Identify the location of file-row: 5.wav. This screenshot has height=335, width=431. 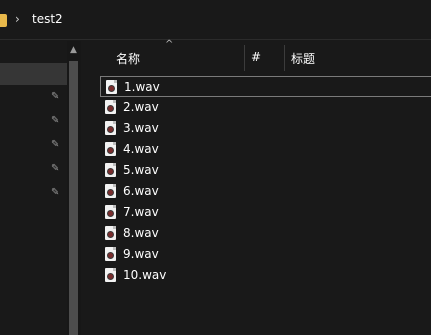
(265, 170).